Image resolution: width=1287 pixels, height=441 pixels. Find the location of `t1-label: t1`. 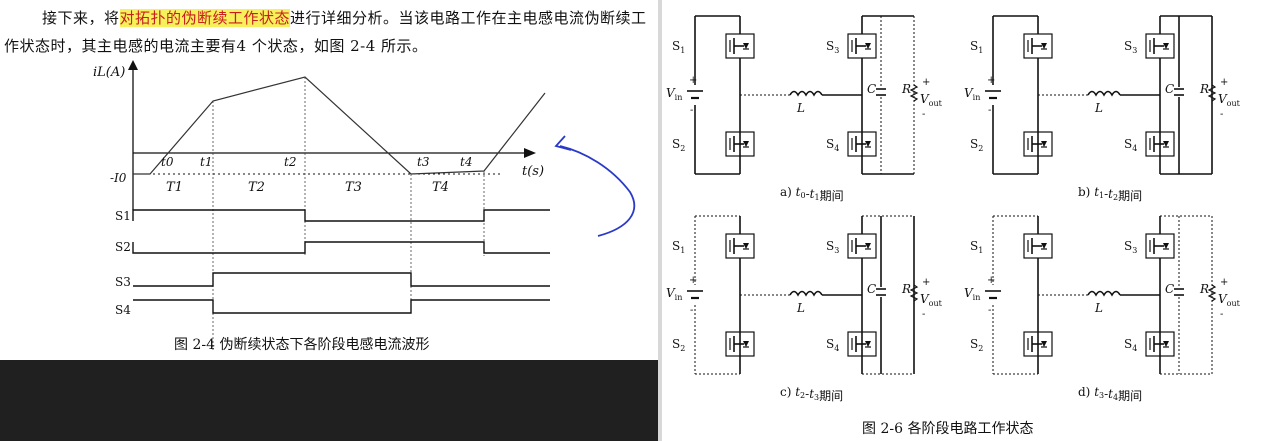

t1-label: t1 is located at coordinates (206, 162).